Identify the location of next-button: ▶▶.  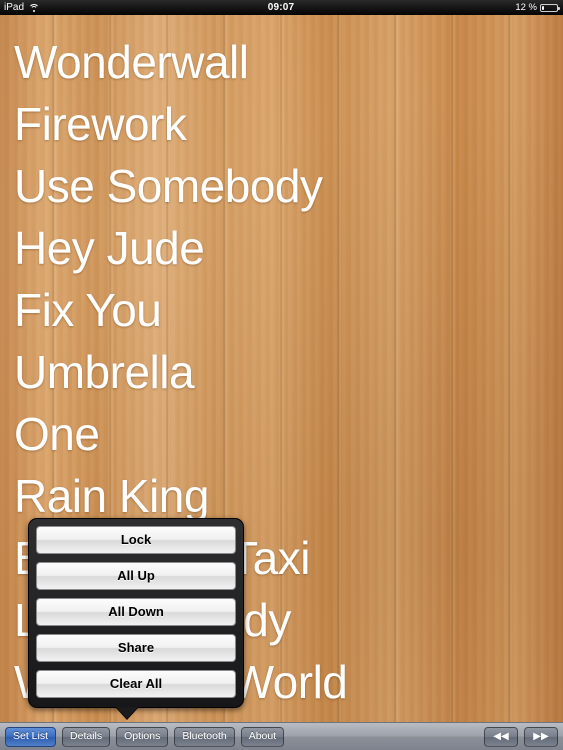
(541, 736).